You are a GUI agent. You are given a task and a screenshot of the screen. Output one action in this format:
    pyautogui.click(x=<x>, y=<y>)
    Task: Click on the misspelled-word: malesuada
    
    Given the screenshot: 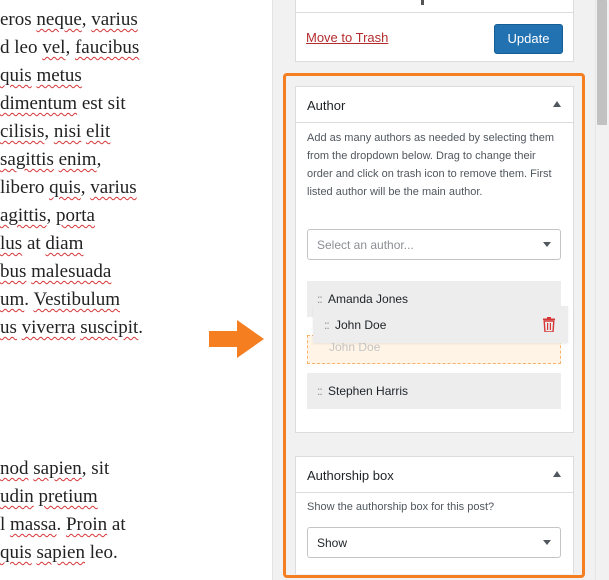 What is the action you would take?
    pyautogui.click(x=71, y=271)
    